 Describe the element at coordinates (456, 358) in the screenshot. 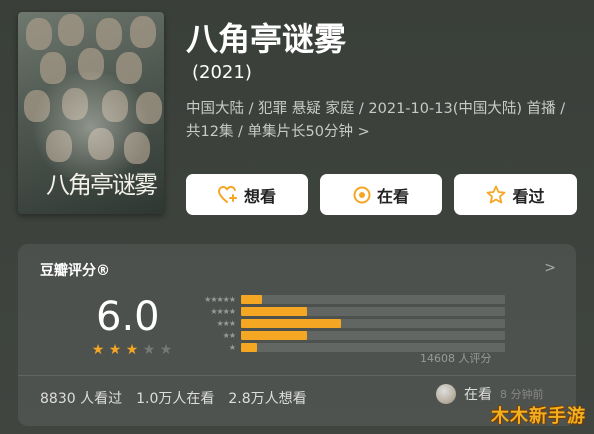

I see `rating-count: 14608 人评分` at that location.